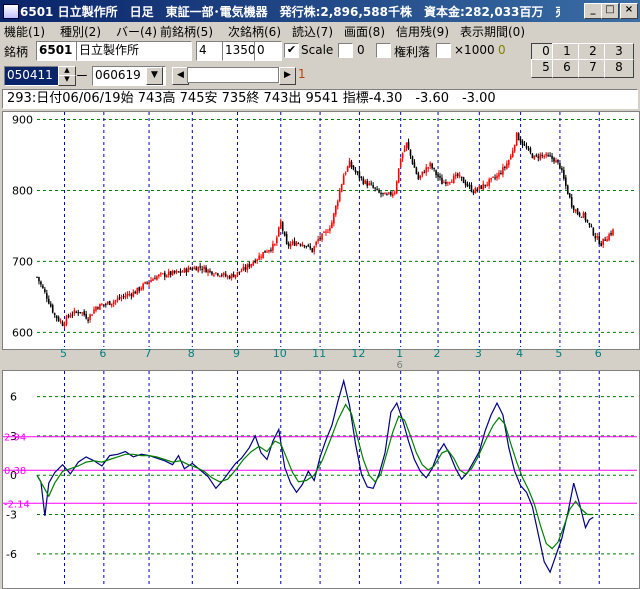 The height and width of the screenshot is (589, 640). What do you see at coordinates (492, 31) in the screenshot?
I see `menu-period: 表示期間(0)` at bounding box center [492, 31].